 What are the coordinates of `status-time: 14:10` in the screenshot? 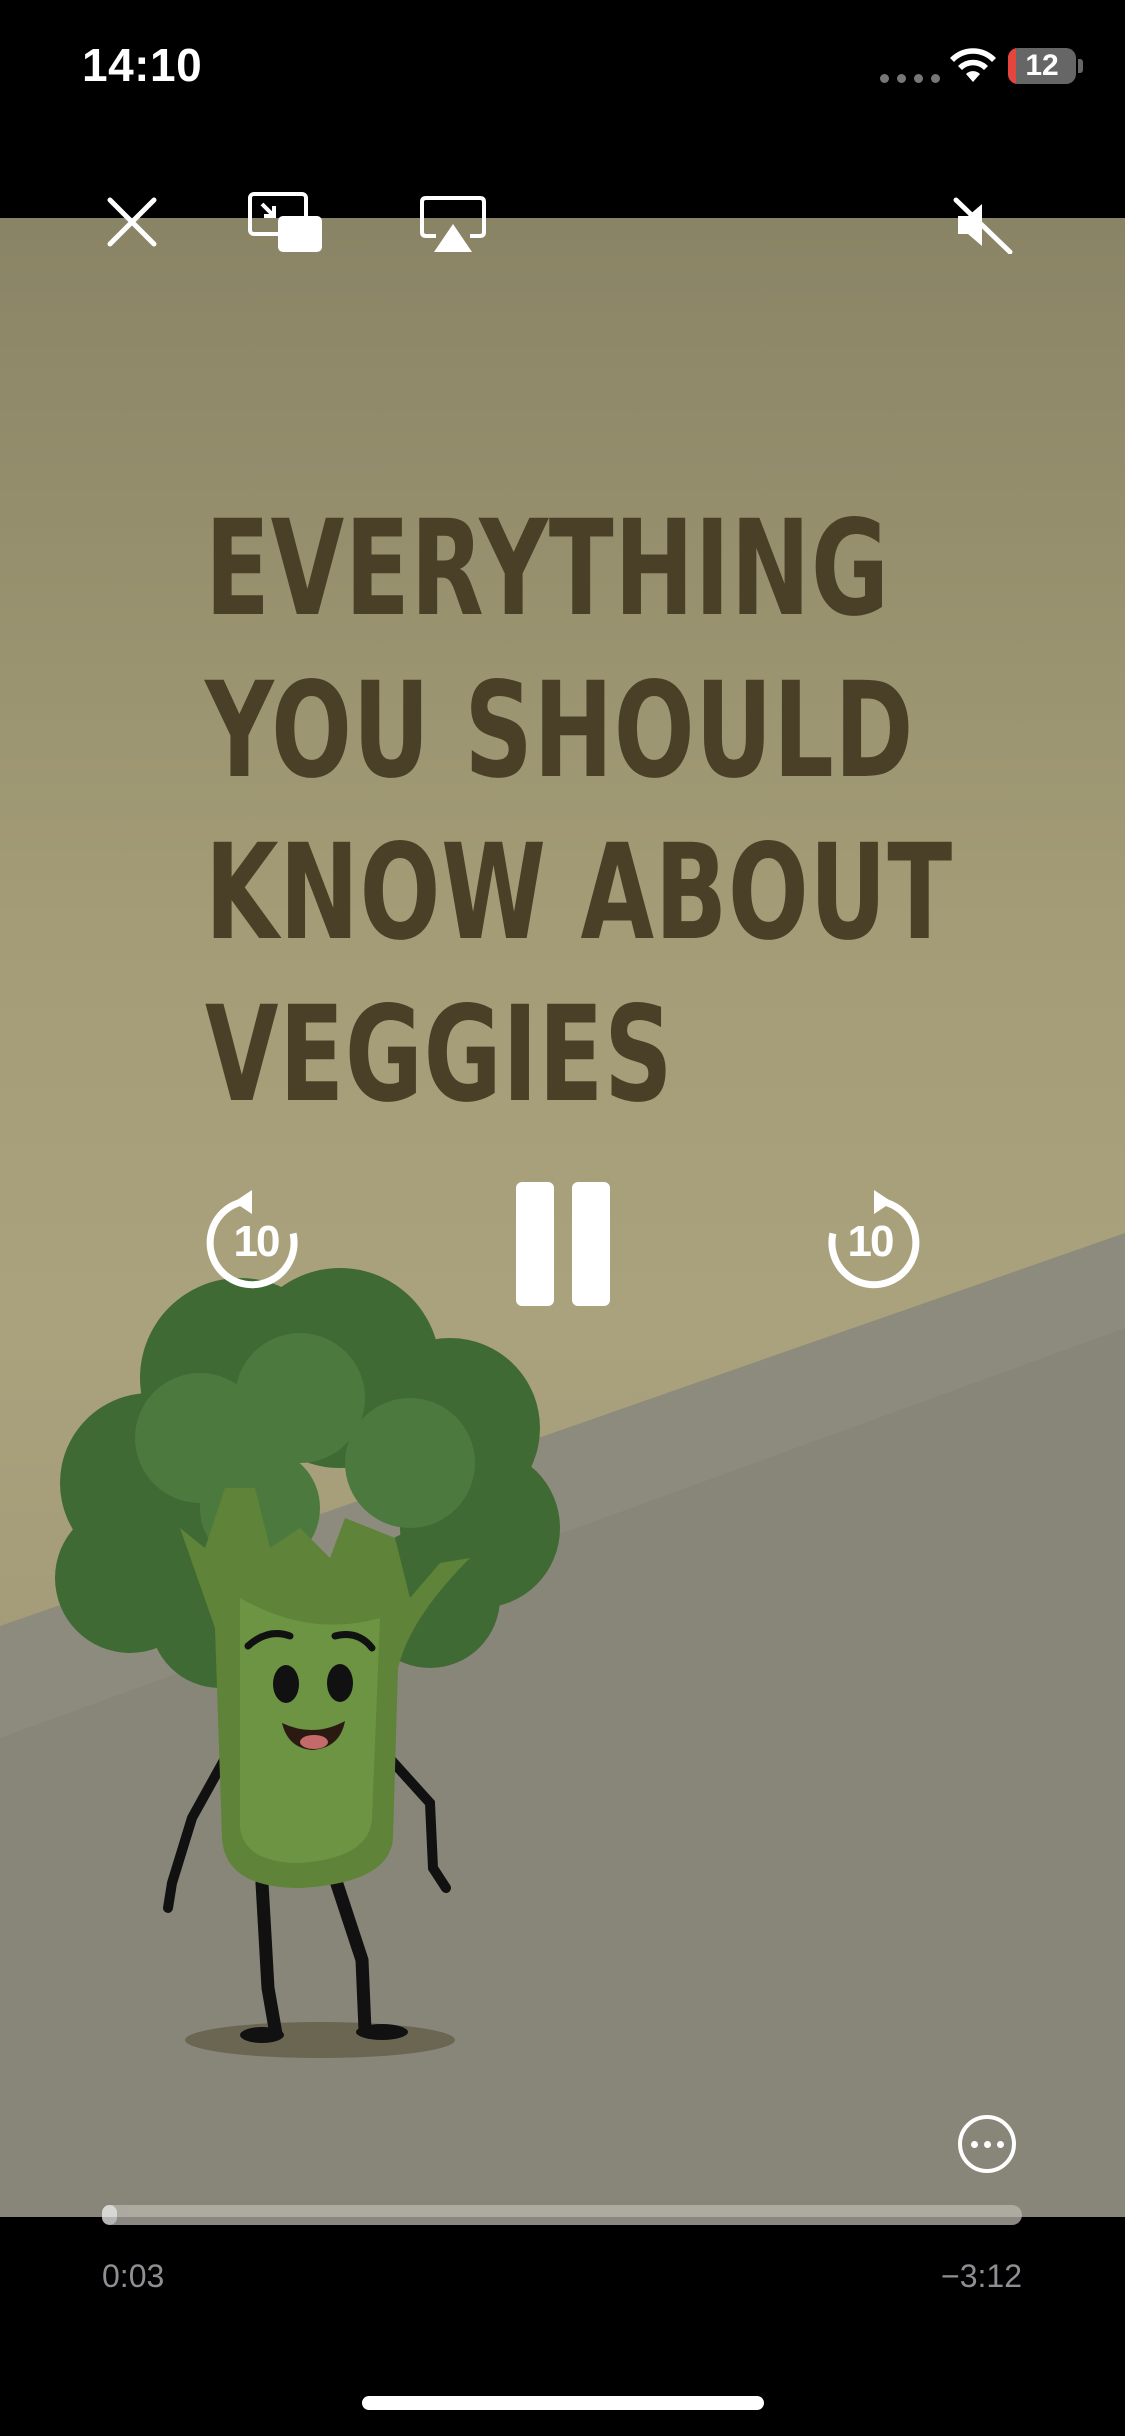 It's located at (142, 65).